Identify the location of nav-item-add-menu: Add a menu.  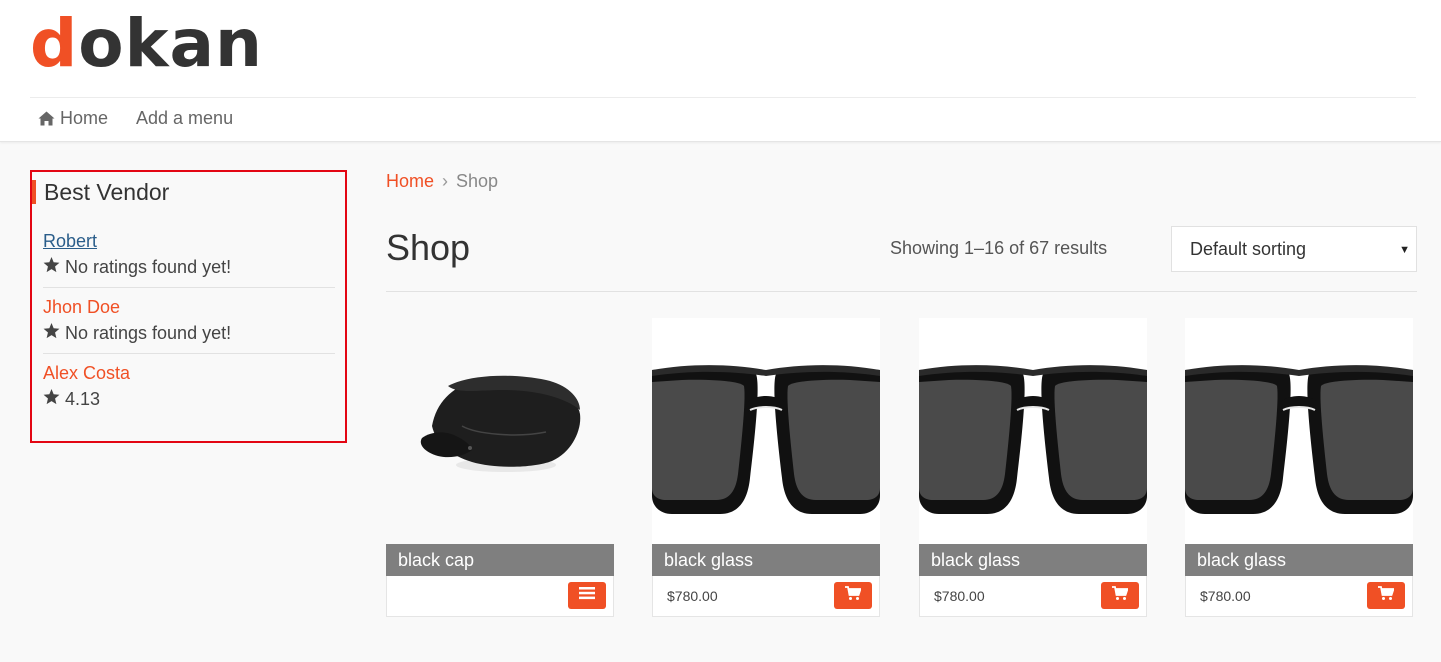
(184, 118).